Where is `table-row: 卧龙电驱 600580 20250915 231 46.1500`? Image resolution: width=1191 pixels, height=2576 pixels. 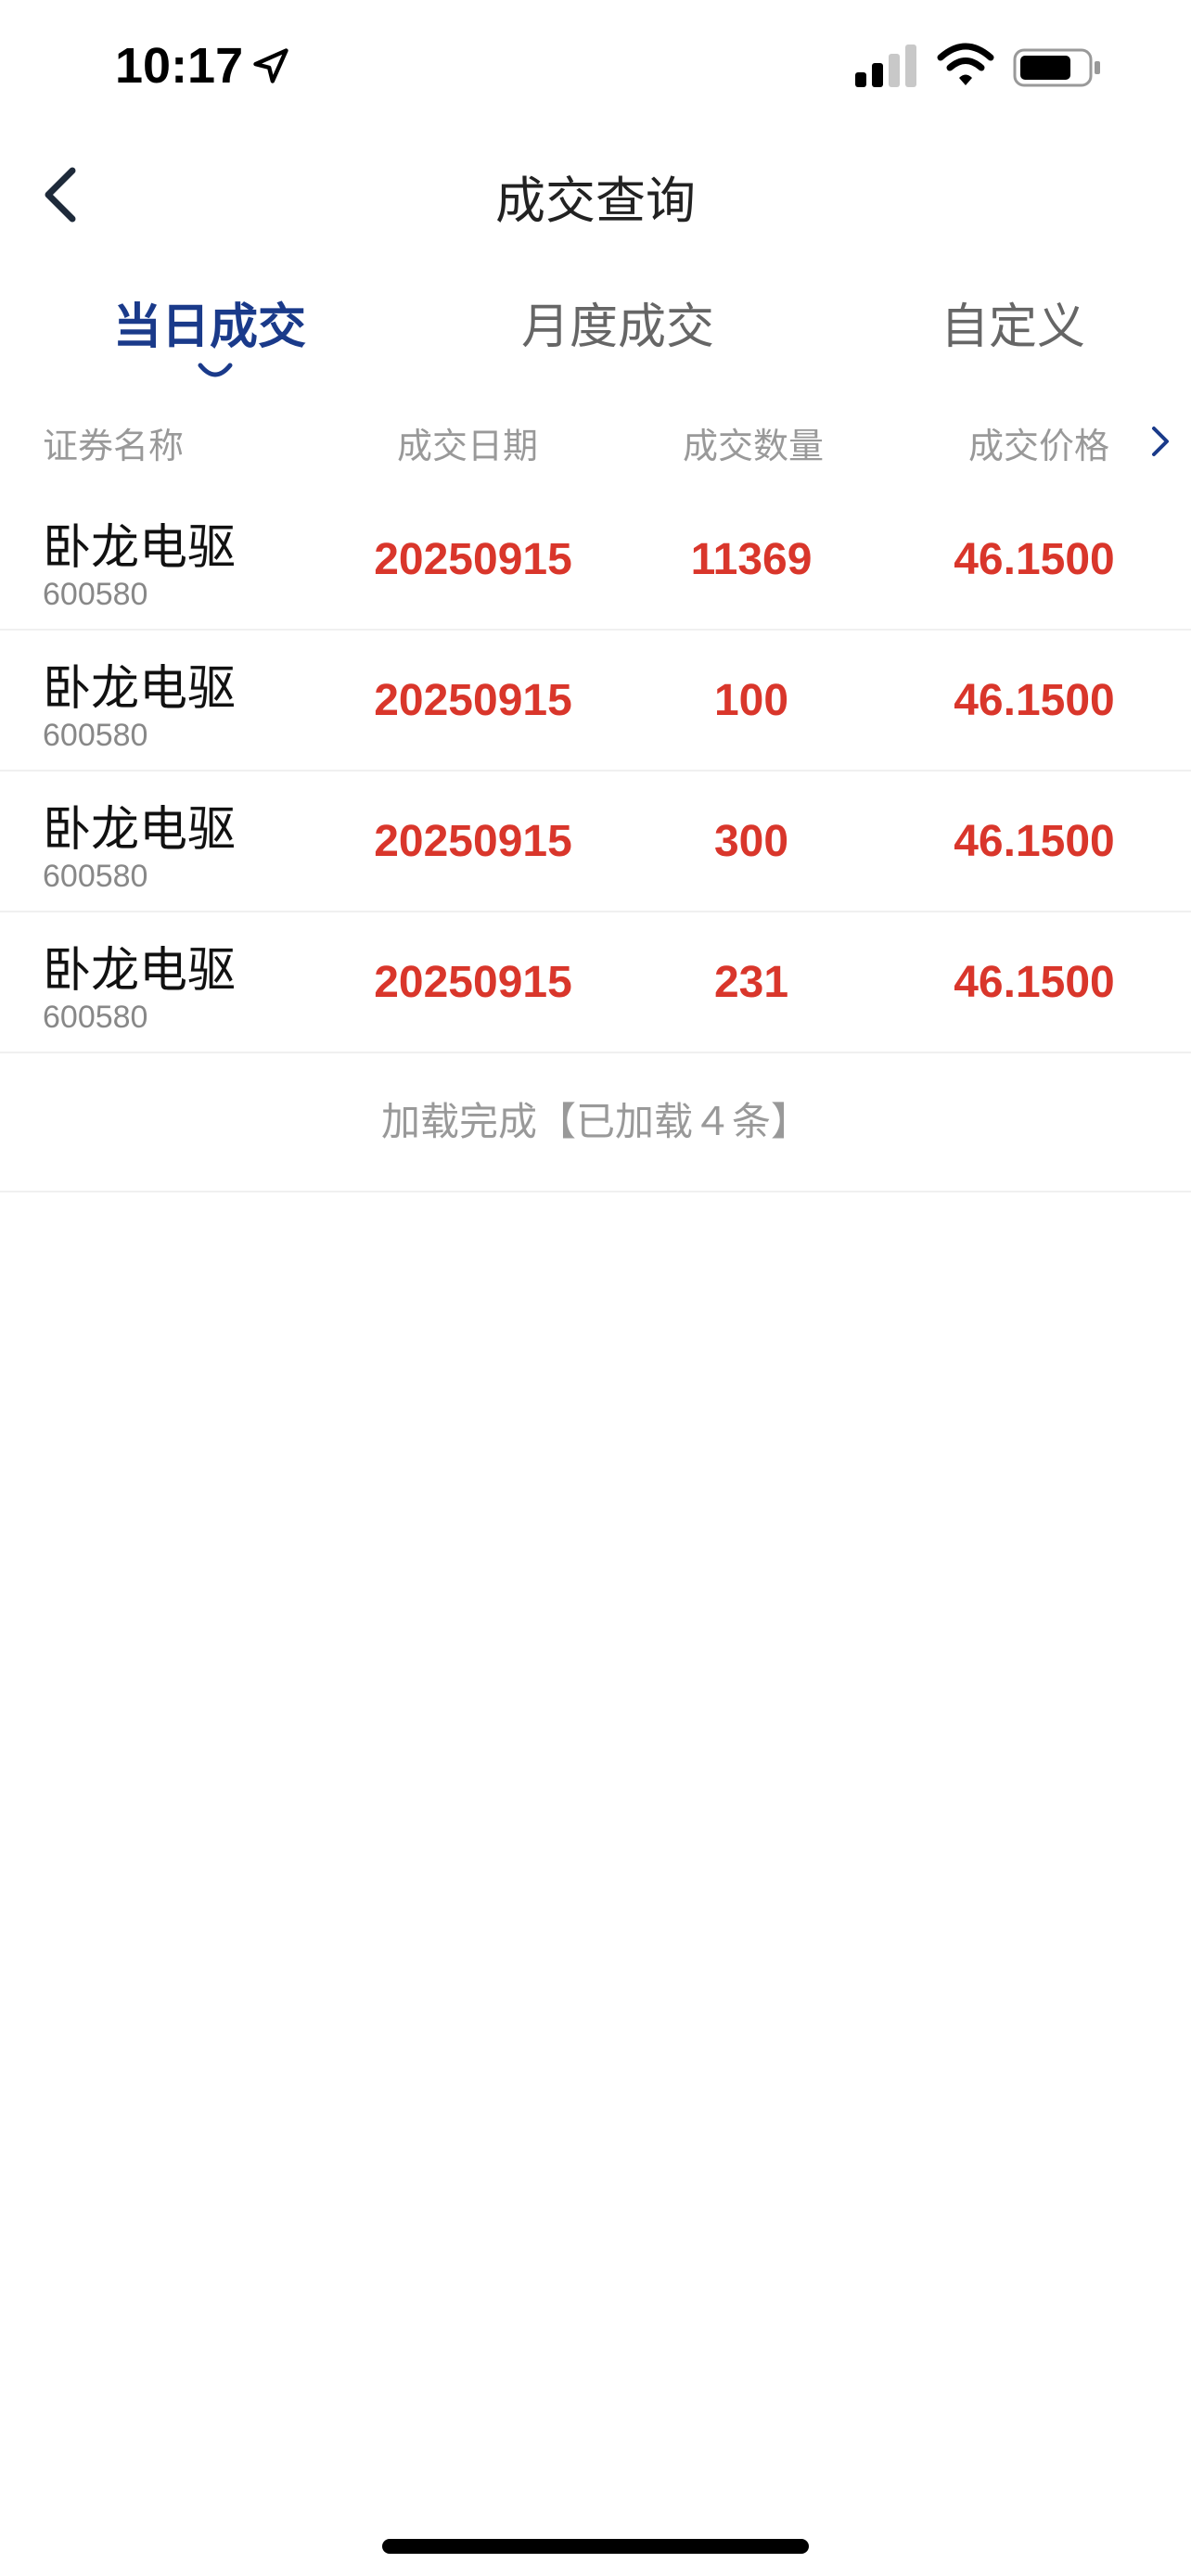
table-row: 卧龙电驱 600580 20250915 231 46.1500 is located at coordinates (595, 983).